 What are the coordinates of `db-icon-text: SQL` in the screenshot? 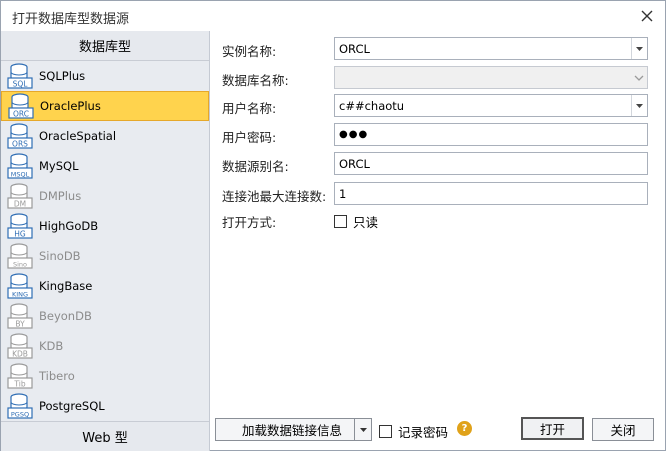 It's located at (21, 84).